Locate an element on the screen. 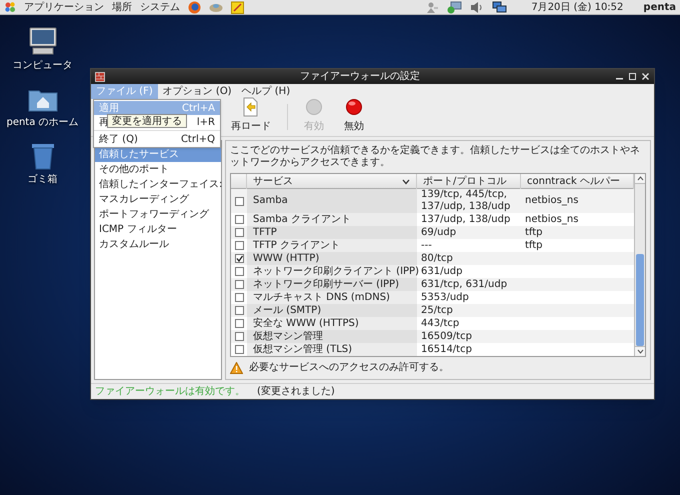 Image resolution: width=680 pixels, height=495 pixels. toolbar-button: 有効 is located at coordinates (314, 115).